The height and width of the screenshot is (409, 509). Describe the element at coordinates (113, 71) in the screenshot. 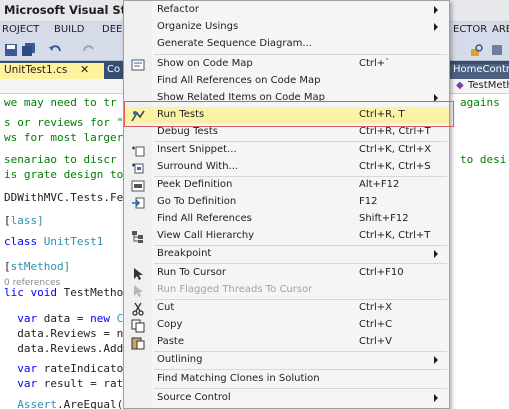

I see `tab-next: Co` at that location.